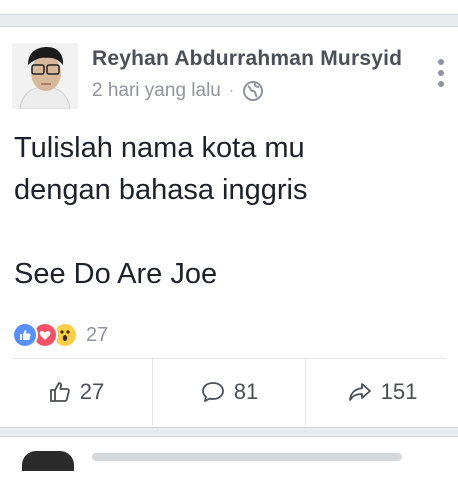 Image resolution: width=458 pixels, height=477 pixels. I want to click on globe-icon, so click(253, 91).